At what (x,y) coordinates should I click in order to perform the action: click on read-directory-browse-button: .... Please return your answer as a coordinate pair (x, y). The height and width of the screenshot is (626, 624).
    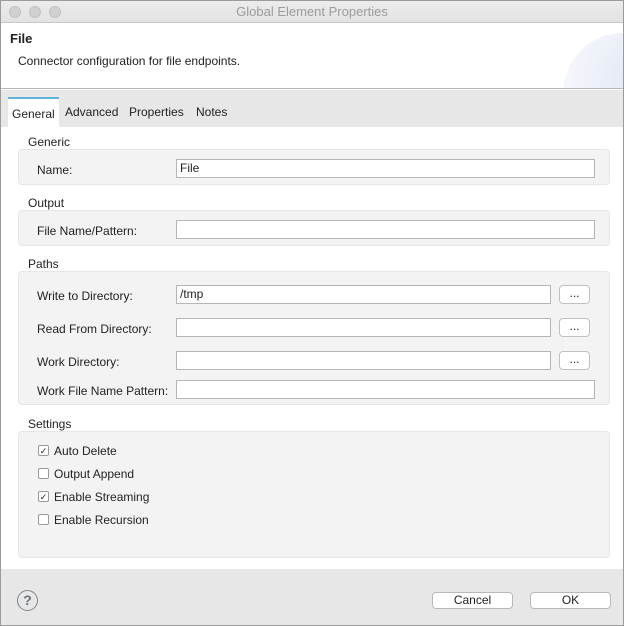
    Looking at the image, I should click on (574, 327).